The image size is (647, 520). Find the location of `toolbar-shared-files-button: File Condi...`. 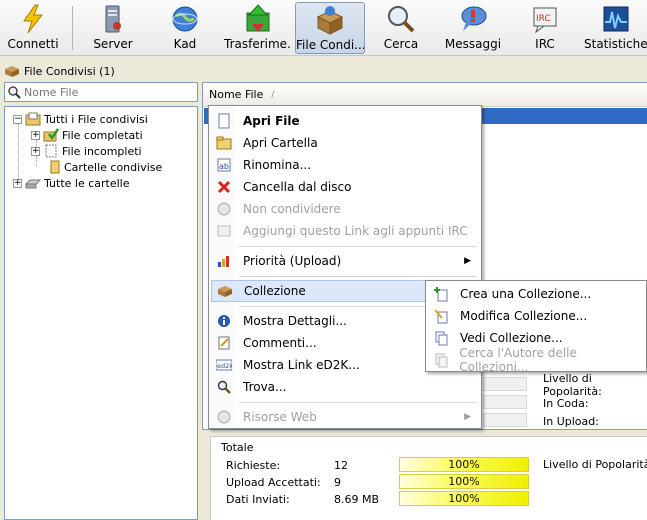

toolbar-shared-files-button: File Condi... is located at coordinates (330, 28).